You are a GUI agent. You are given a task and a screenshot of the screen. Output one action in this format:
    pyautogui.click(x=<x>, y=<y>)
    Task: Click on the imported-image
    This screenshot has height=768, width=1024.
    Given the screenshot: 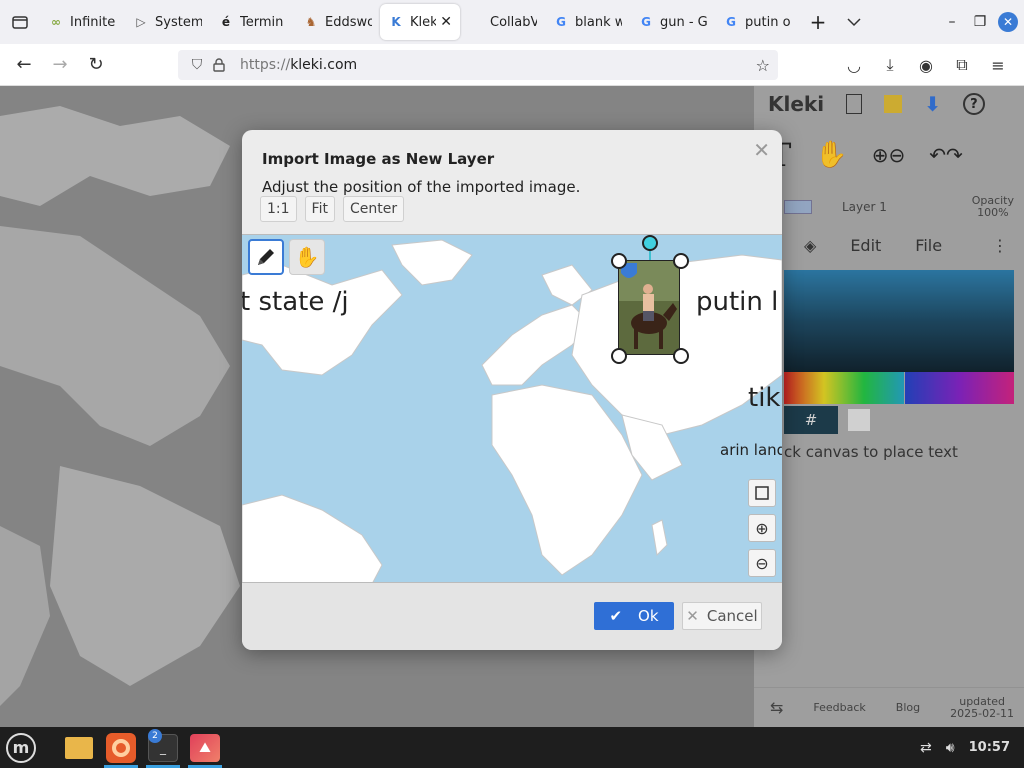 What is the action you would take?
    pyautogui.click(x=649, y=307)
    